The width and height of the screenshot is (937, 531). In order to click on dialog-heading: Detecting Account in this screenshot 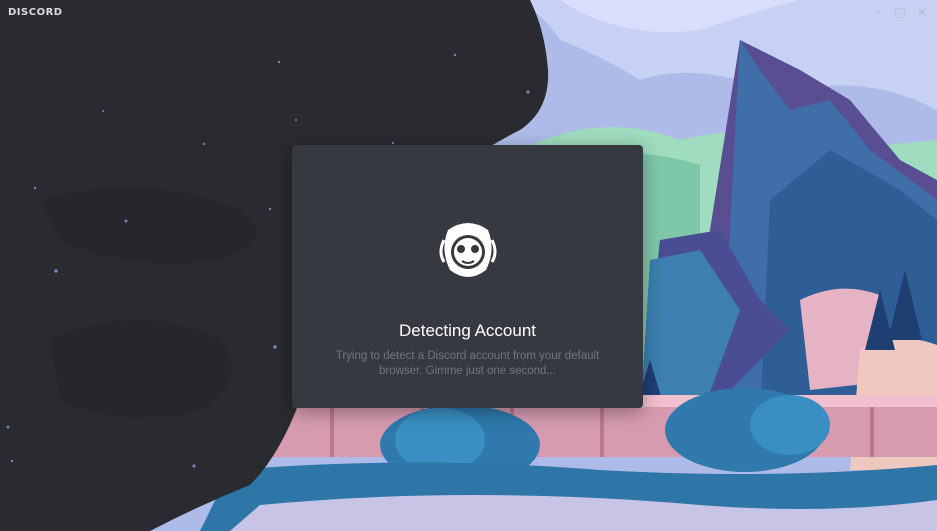, I will do `click(467, 330)`.